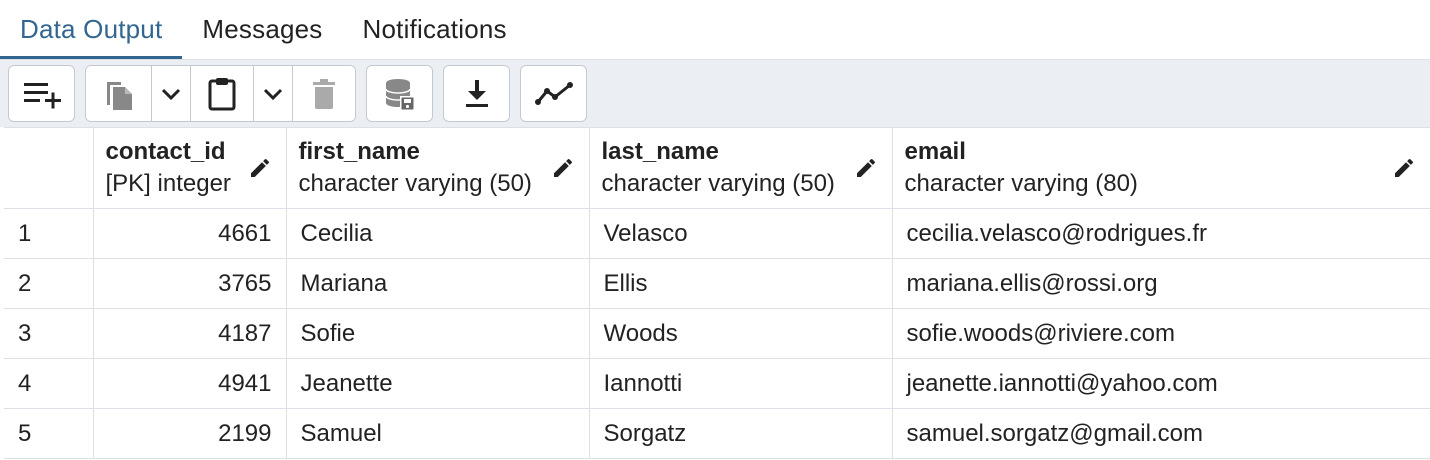 This screenshot has width=1430, height=460. What do you see at coordinates (1160, 433) in the screenshot?
I see `cell-email: samuel.sorgatz@gmail.com` at bounding box center [1160, 433].